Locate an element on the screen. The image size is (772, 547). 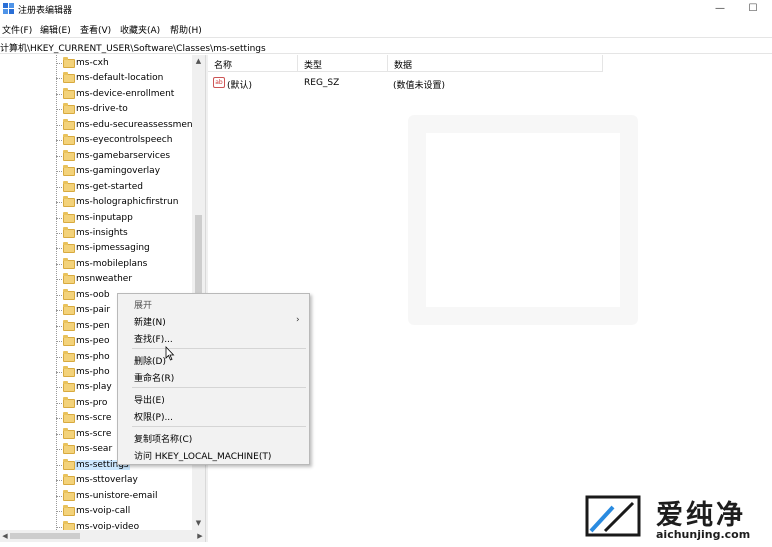
tree-item: ms-mobileplans is located at coordinates (130, 264).